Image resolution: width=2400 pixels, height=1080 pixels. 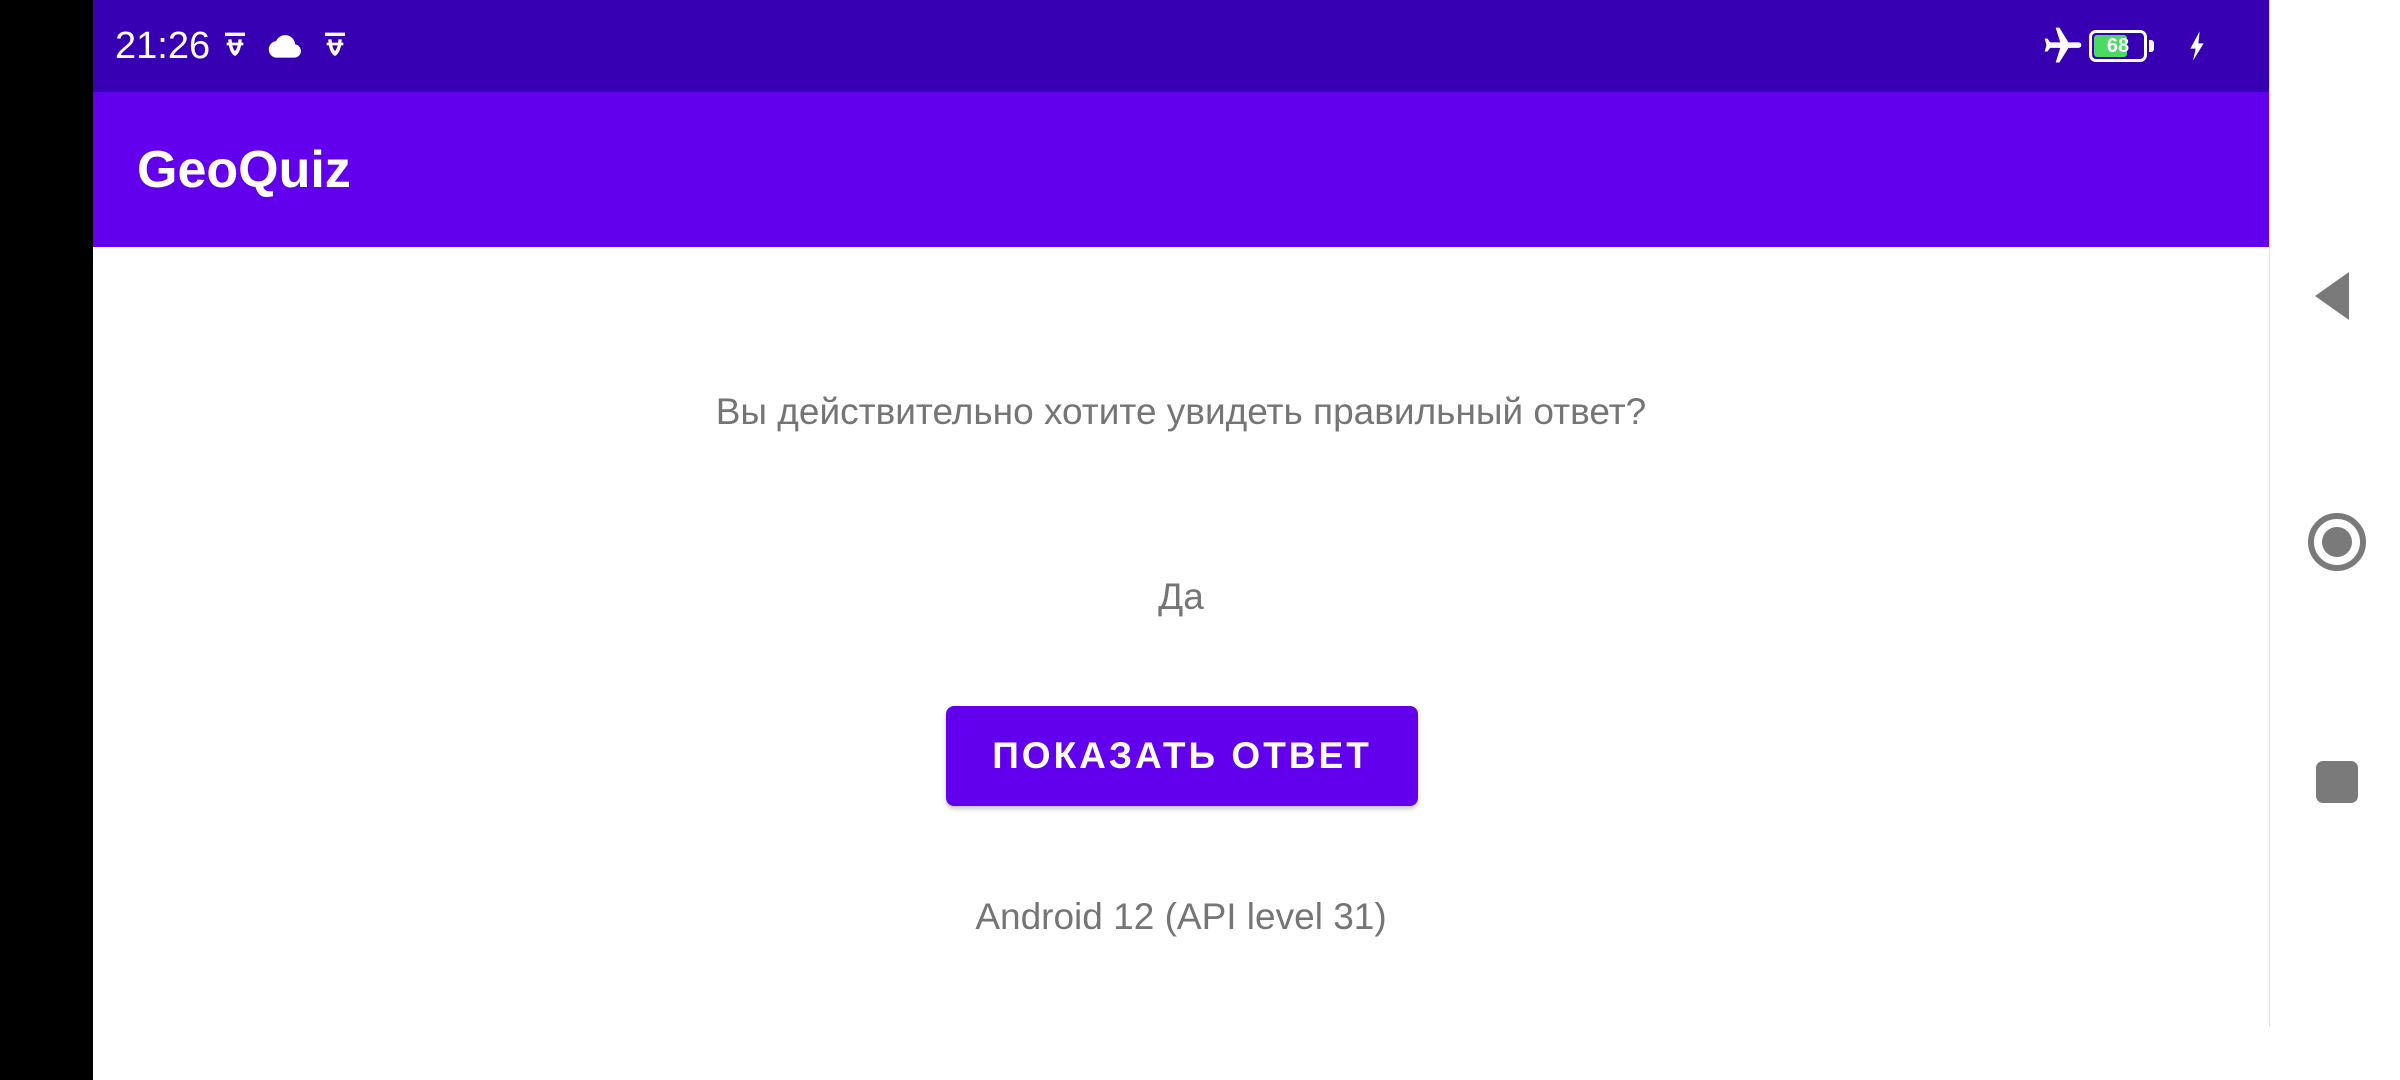 I want to click on battery-level-text: 68, so click(x=2118, y=46).